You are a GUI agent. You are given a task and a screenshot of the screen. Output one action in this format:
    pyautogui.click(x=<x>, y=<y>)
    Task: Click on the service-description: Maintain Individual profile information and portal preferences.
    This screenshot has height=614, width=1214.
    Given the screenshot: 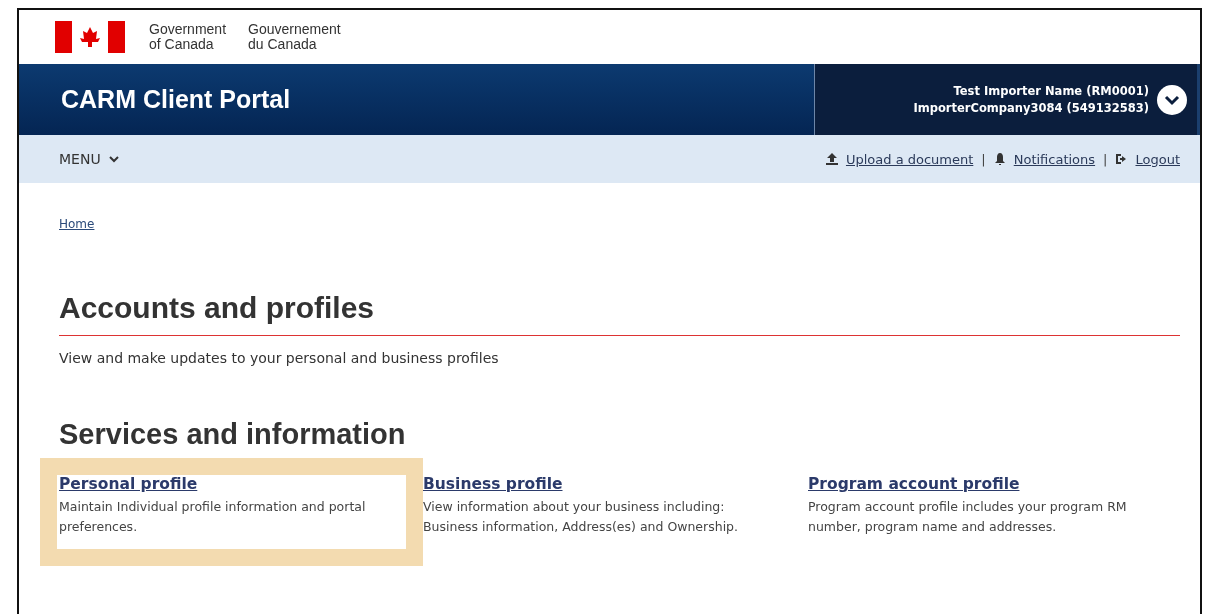 What is the action you would take?
    pyautogui.click(x=213, y=517)
    